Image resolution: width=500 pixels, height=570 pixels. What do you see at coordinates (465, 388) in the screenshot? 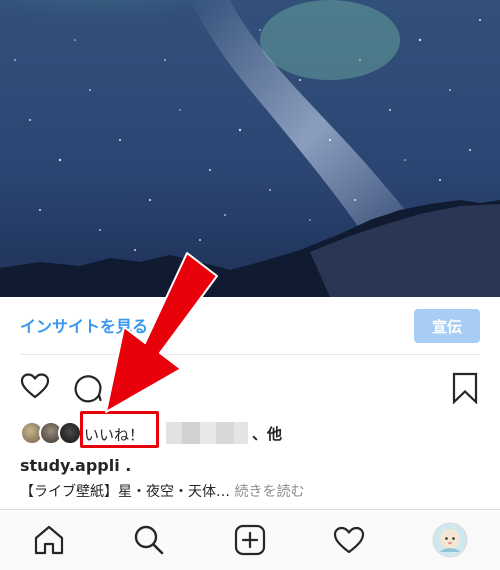
I see `bookmark-icon` at bounding box center [465, 388].